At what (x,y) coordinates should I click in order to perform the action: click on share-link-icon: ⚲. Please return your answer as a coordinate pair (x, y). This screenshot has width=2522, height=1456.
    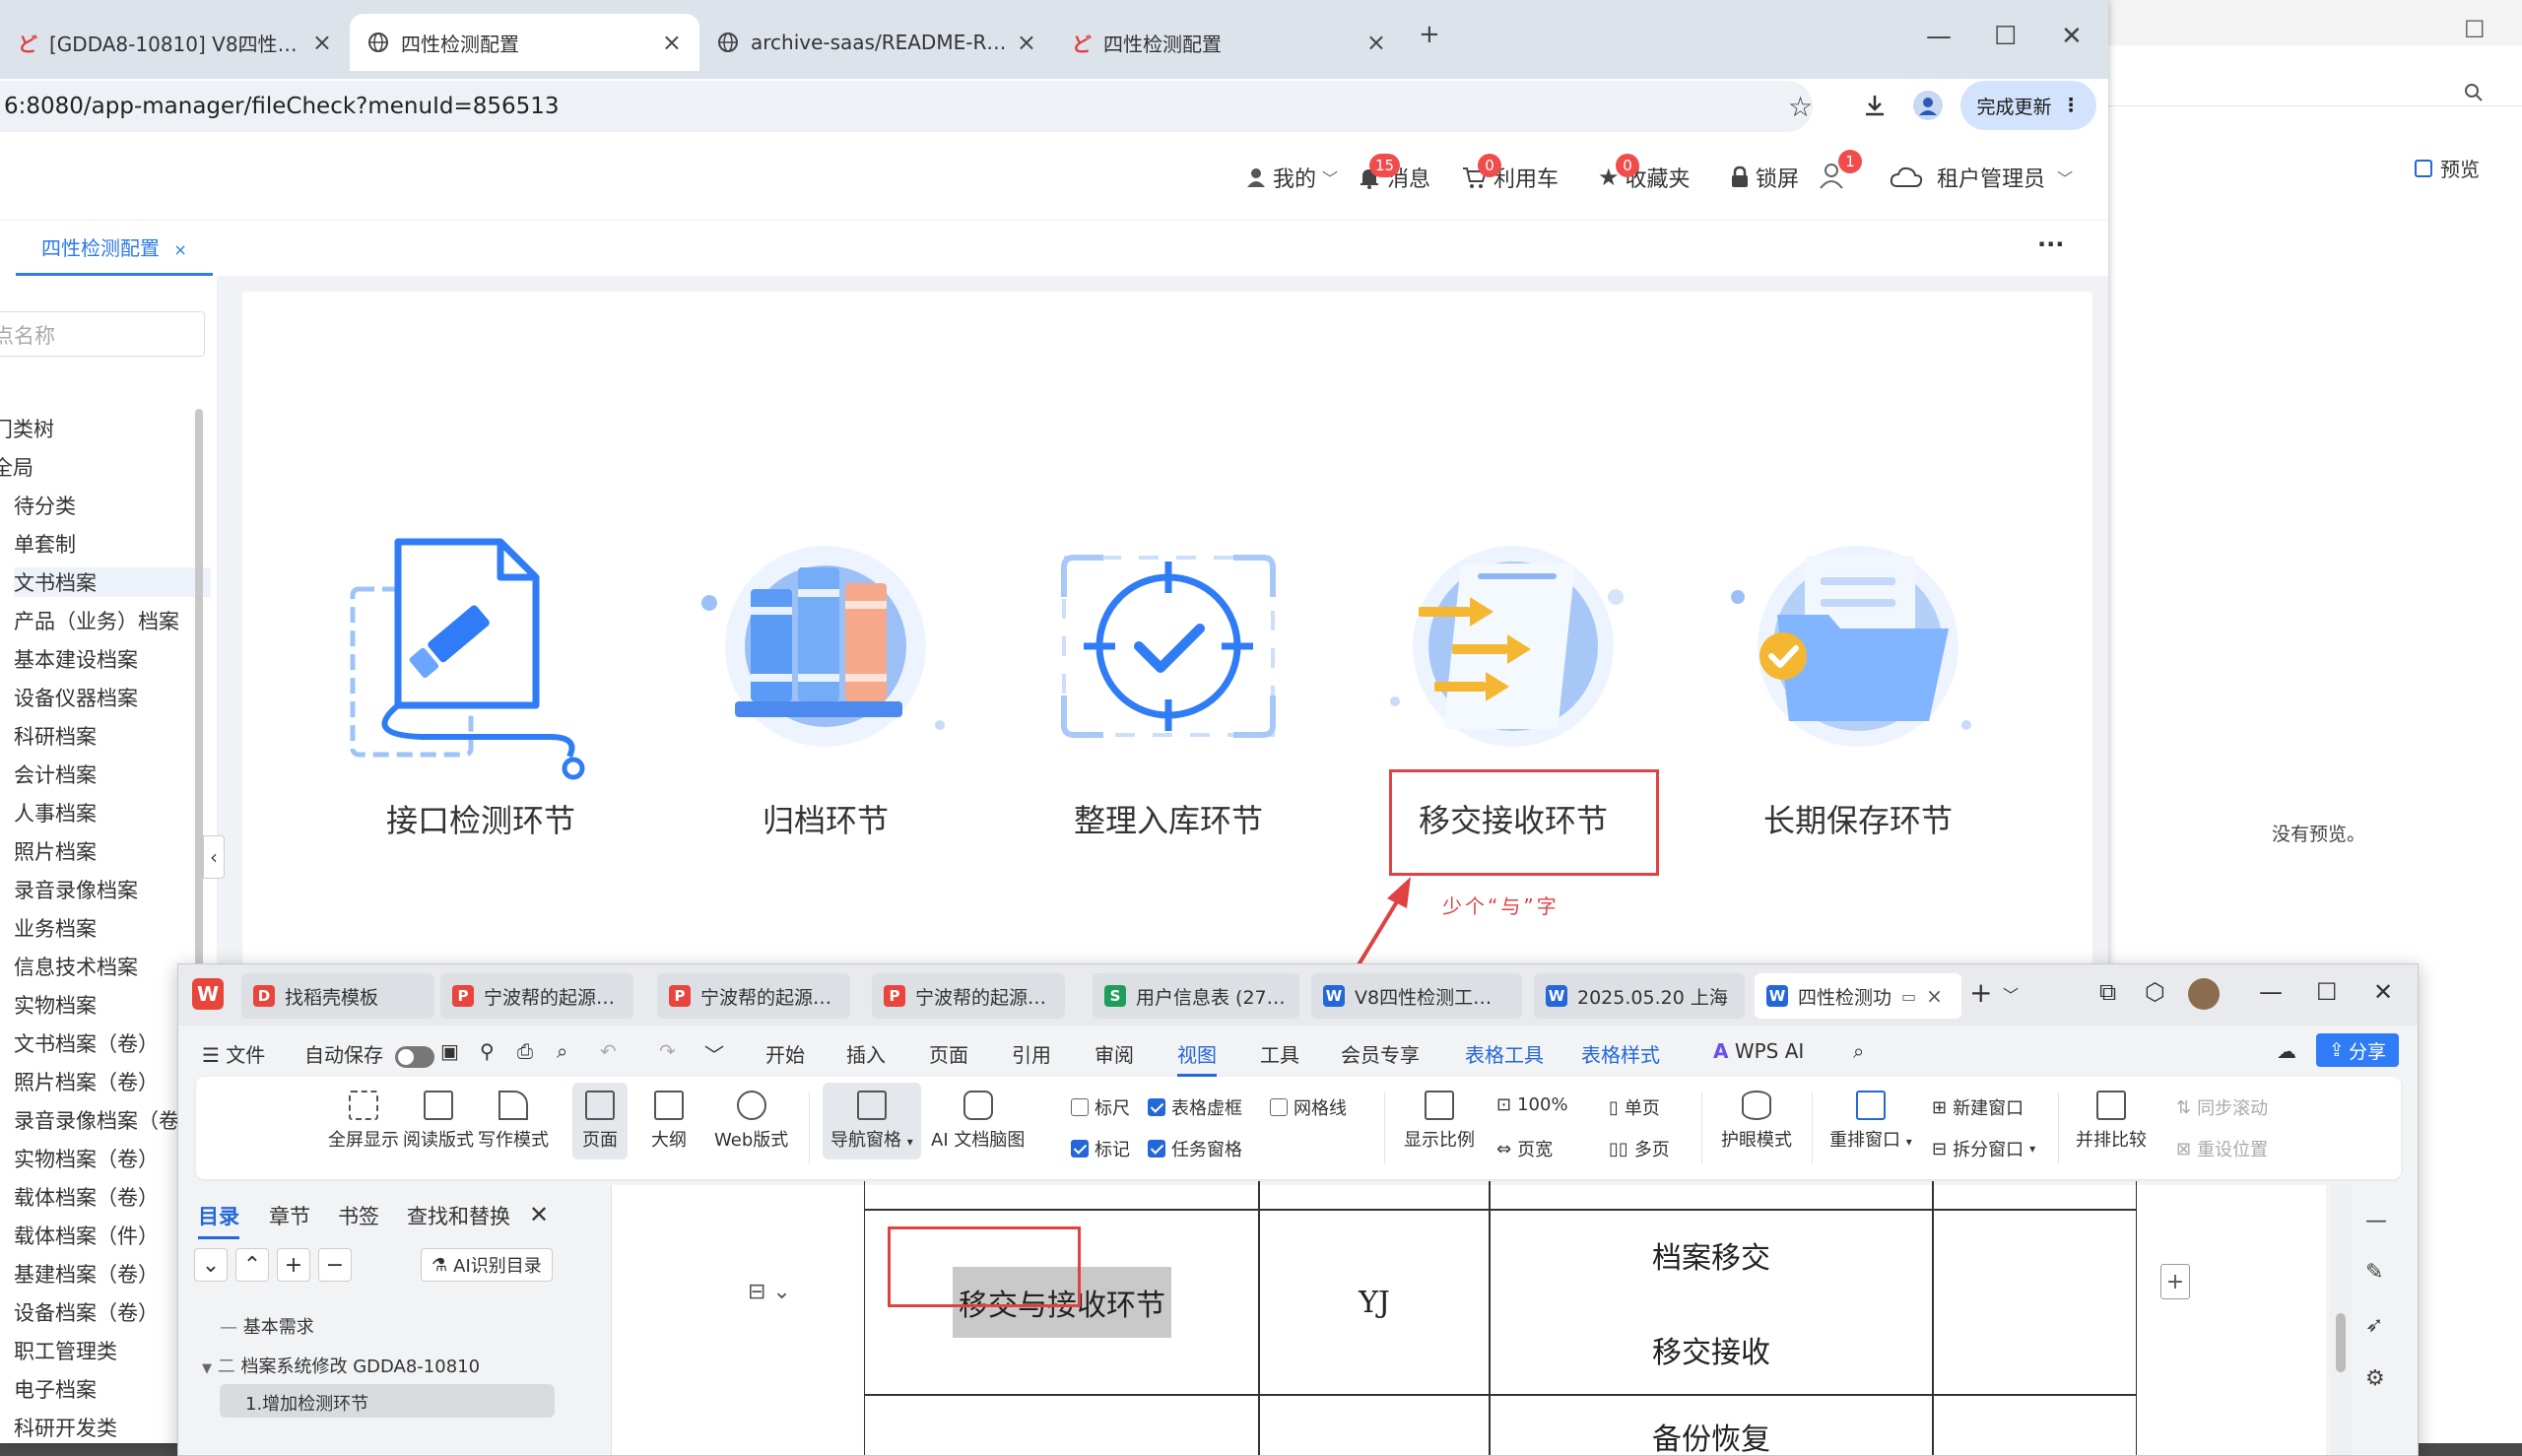
    Looking at the image, I should click on (487, 1051).